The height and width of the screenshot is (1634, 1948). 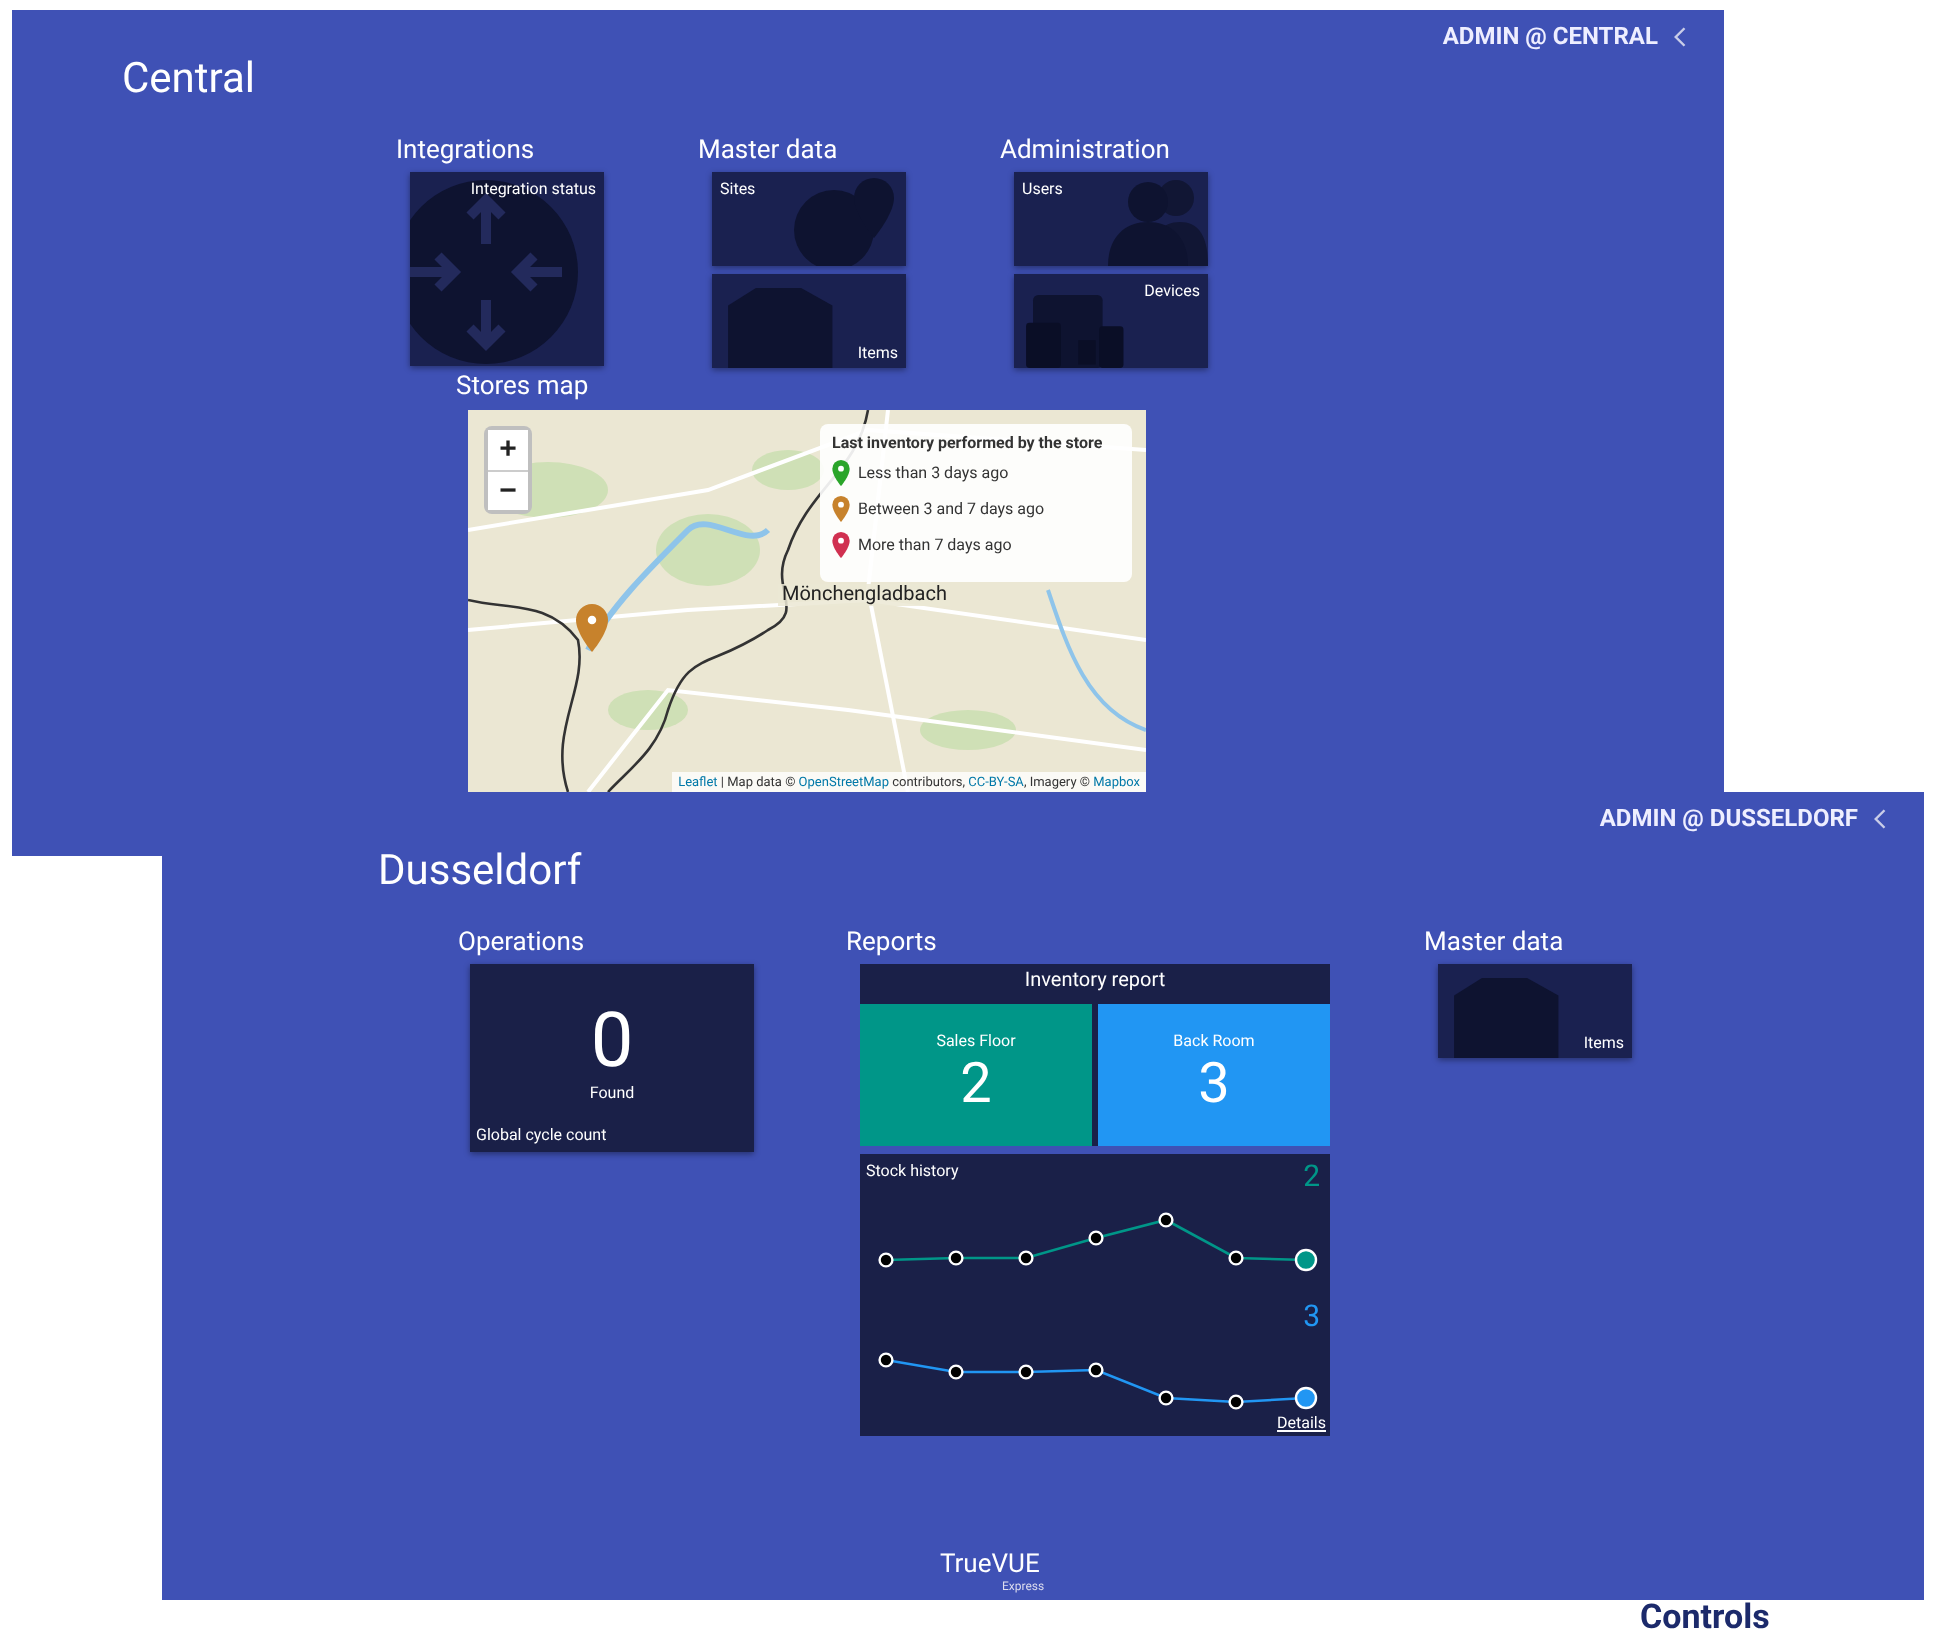 I want to click on cycle-count-card: 0 Found Global cycle count, so click(x=612, y=1058).